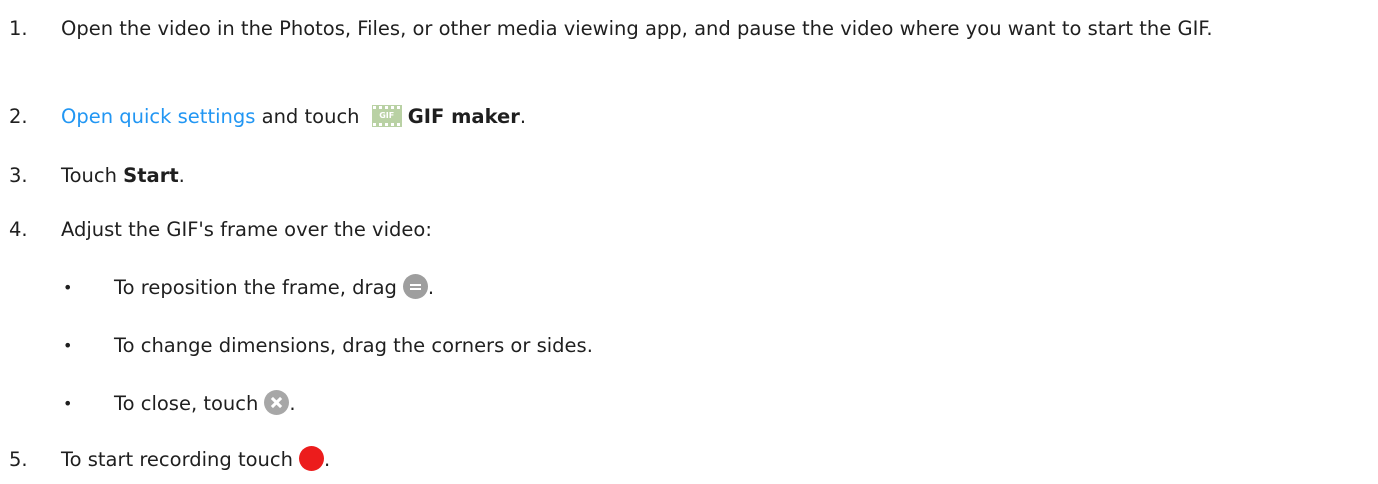  Describe the element at coordinates (92, 175) in the screenshot. I see `step-text-pre: Touch` at that location.